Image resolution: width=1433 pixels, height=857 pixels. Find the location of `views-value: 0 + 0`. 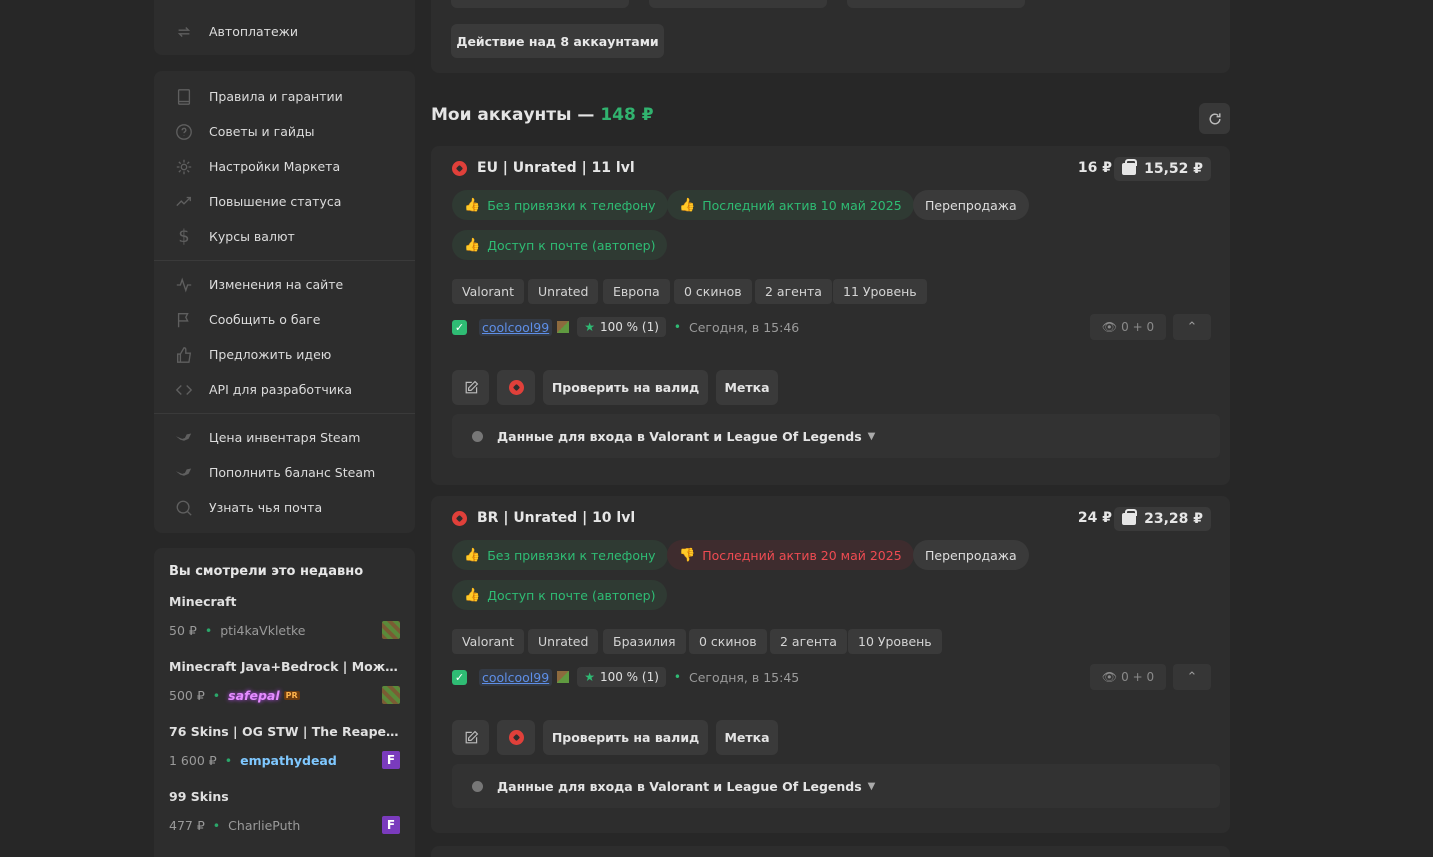

views-value: 0 + 0 is located at coordinates (1138, 327).